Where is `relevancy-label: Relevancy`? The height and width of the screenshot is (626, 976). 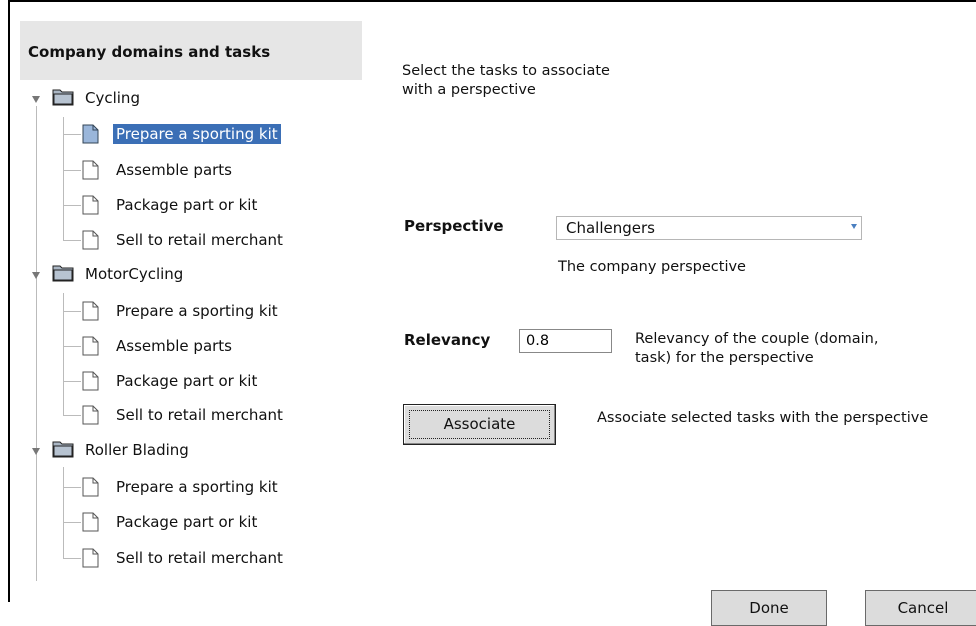
relevancy-label: Relevancy is located at coordinates (447, 340).